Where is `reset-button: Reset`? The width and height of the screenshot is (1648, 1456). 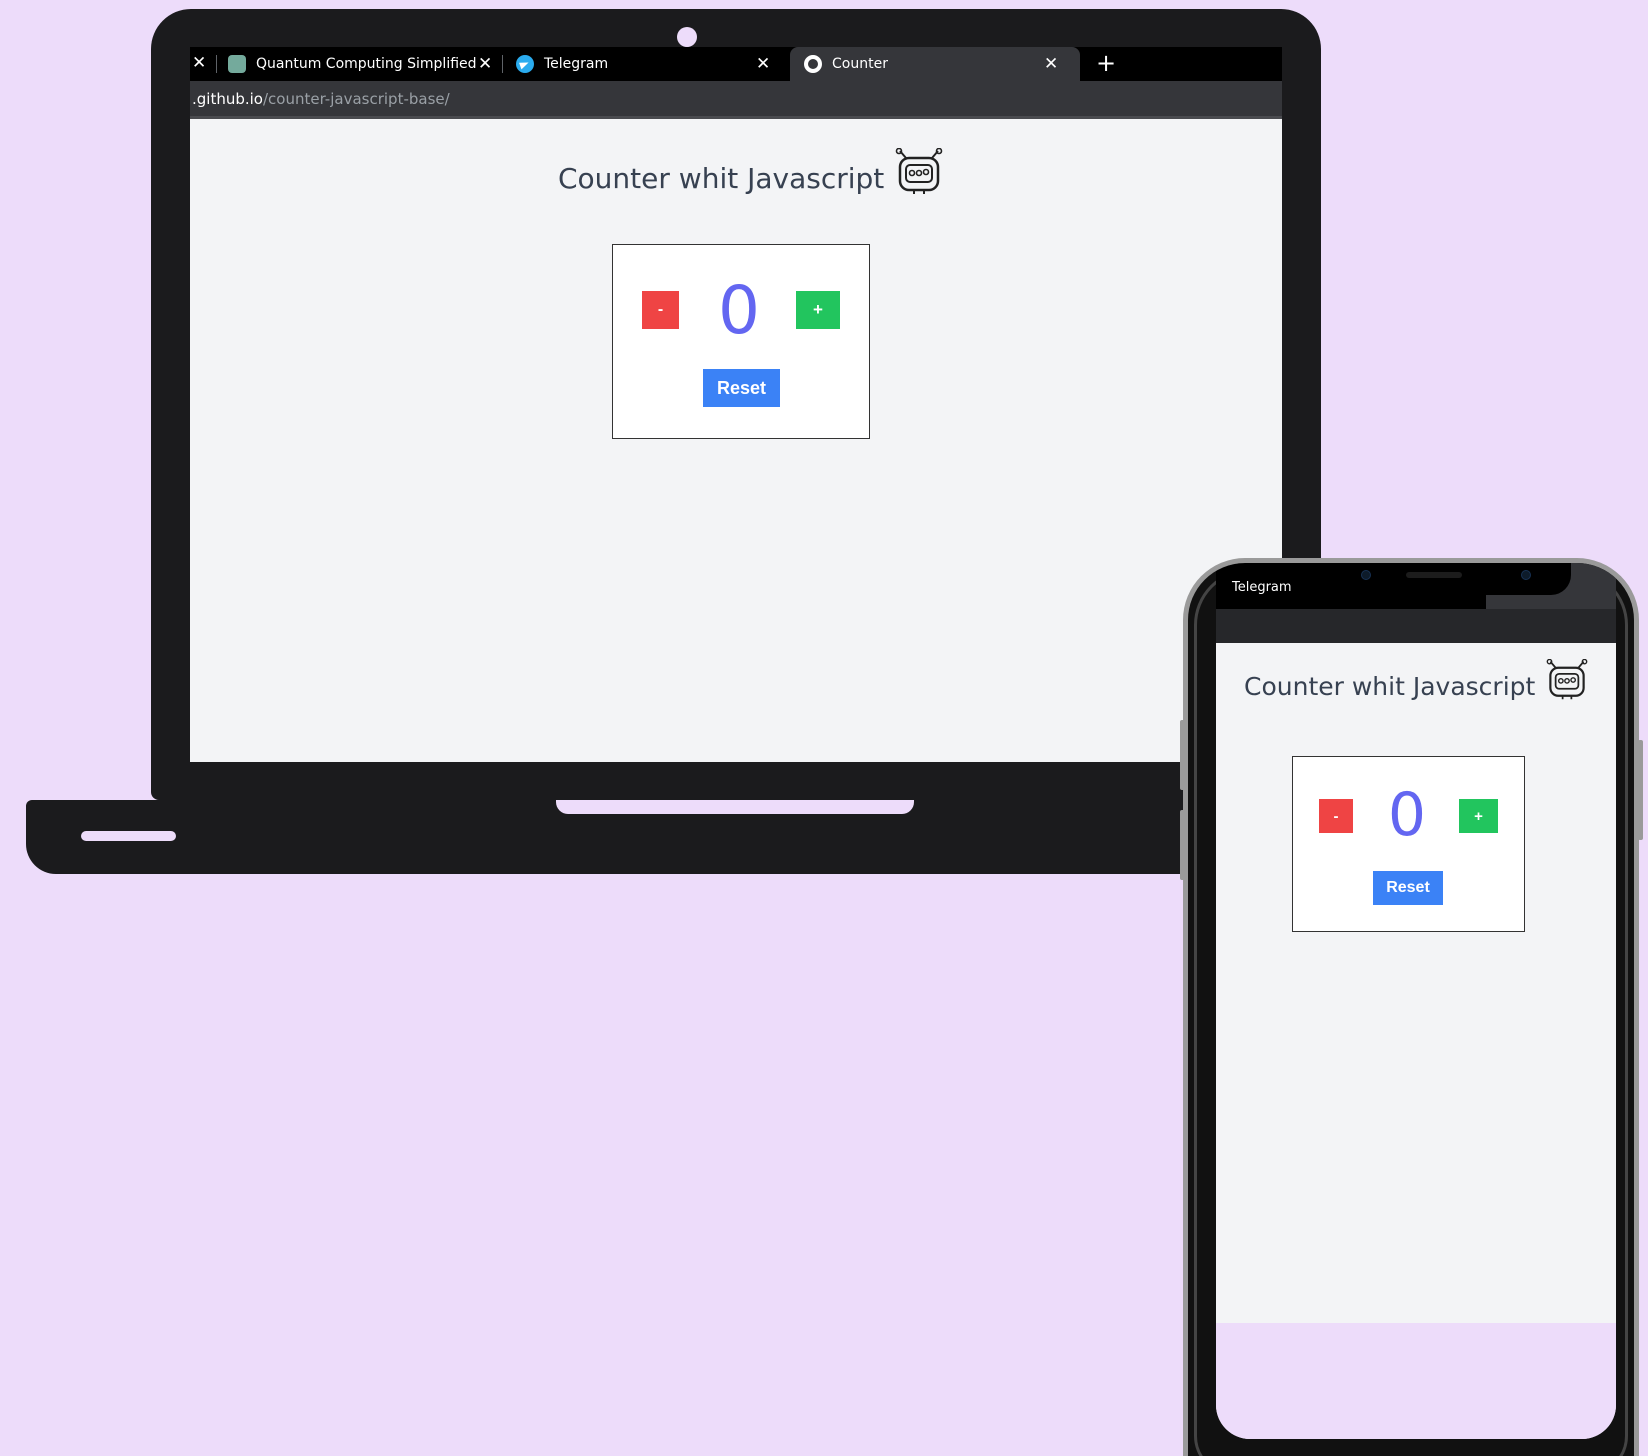
reset-button: Reset is located at coordinates (741, 388).